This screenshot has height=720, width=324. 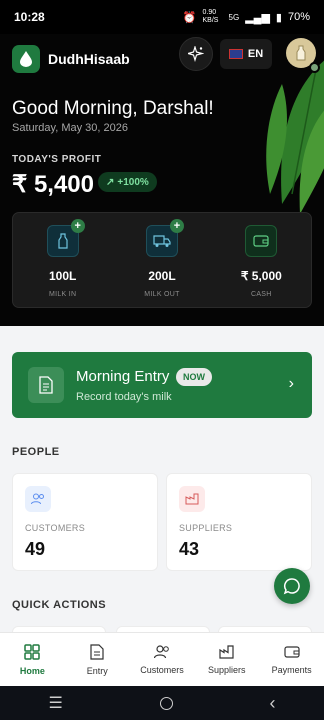 I want to click on milk-in-label: MILK IN, so click(x=62, y=294).